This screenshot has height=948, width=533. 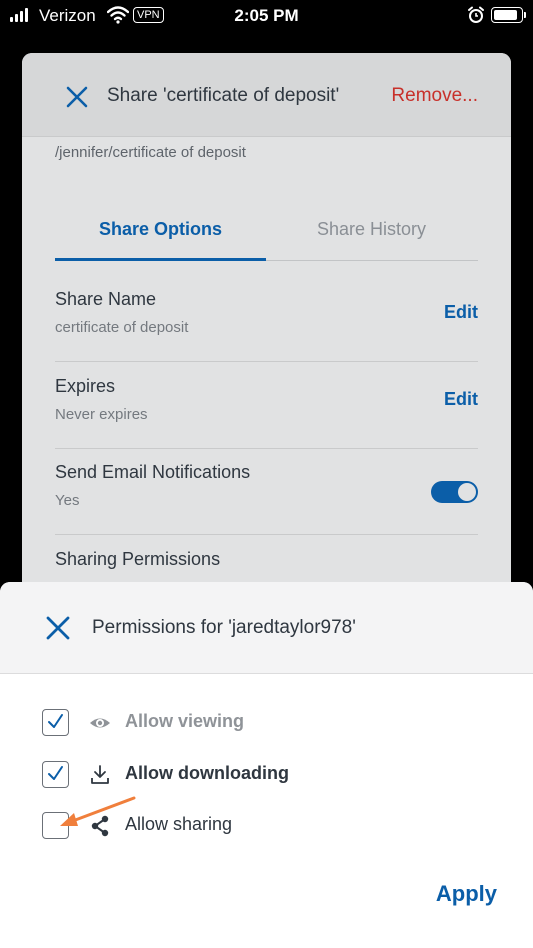 What do you see at coordinates (160, 229) in the screenshot?
I see `tab-share-options: Share Options` at bounding box center [160, 229].